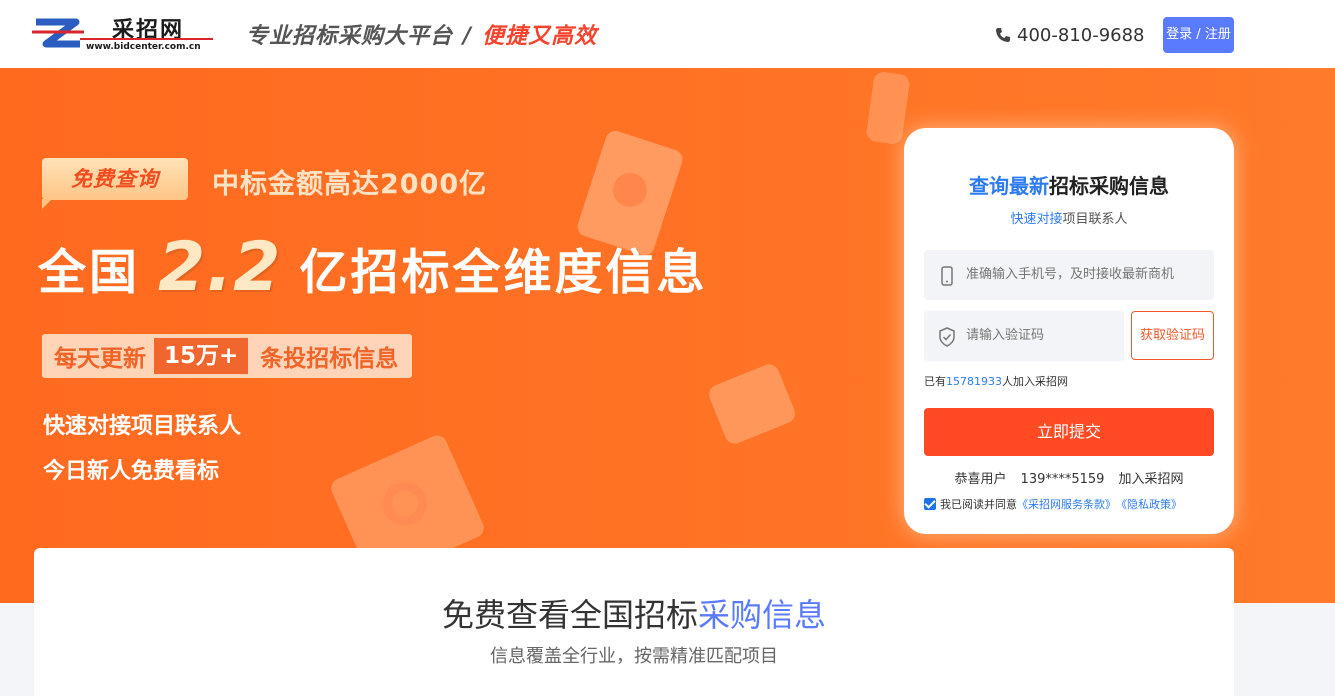 This screenshot has width=1335, height=696. What do you see at coordinates (974, 381) in the screenshot?
I see `joined-count: 15781933` at bounding box center [974, 381].